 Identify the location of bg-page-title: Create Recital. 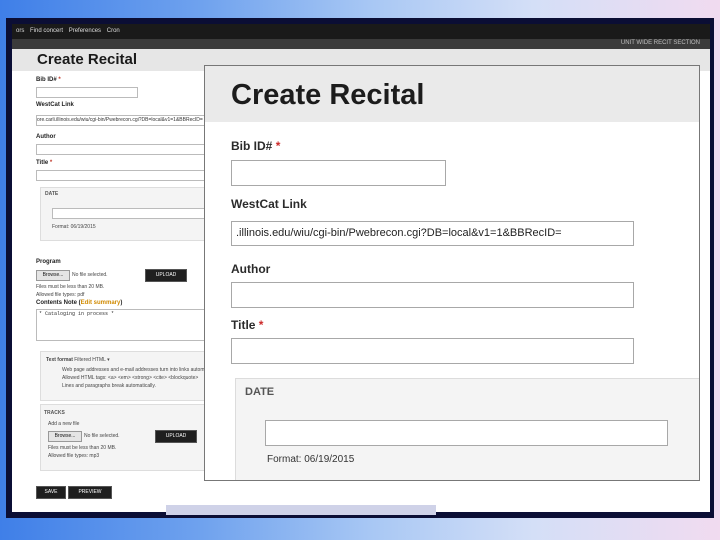
(87, 59).